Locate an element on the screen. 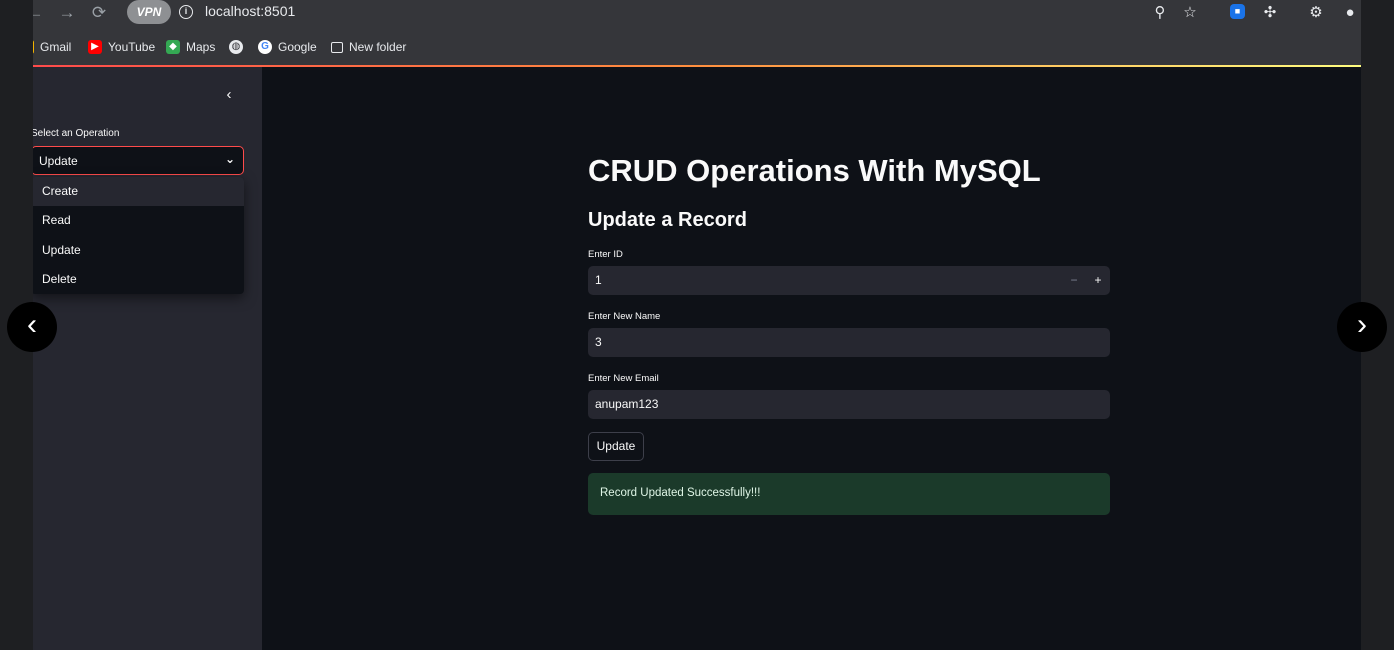  update-button: Update is located at coordinates (616, 446).